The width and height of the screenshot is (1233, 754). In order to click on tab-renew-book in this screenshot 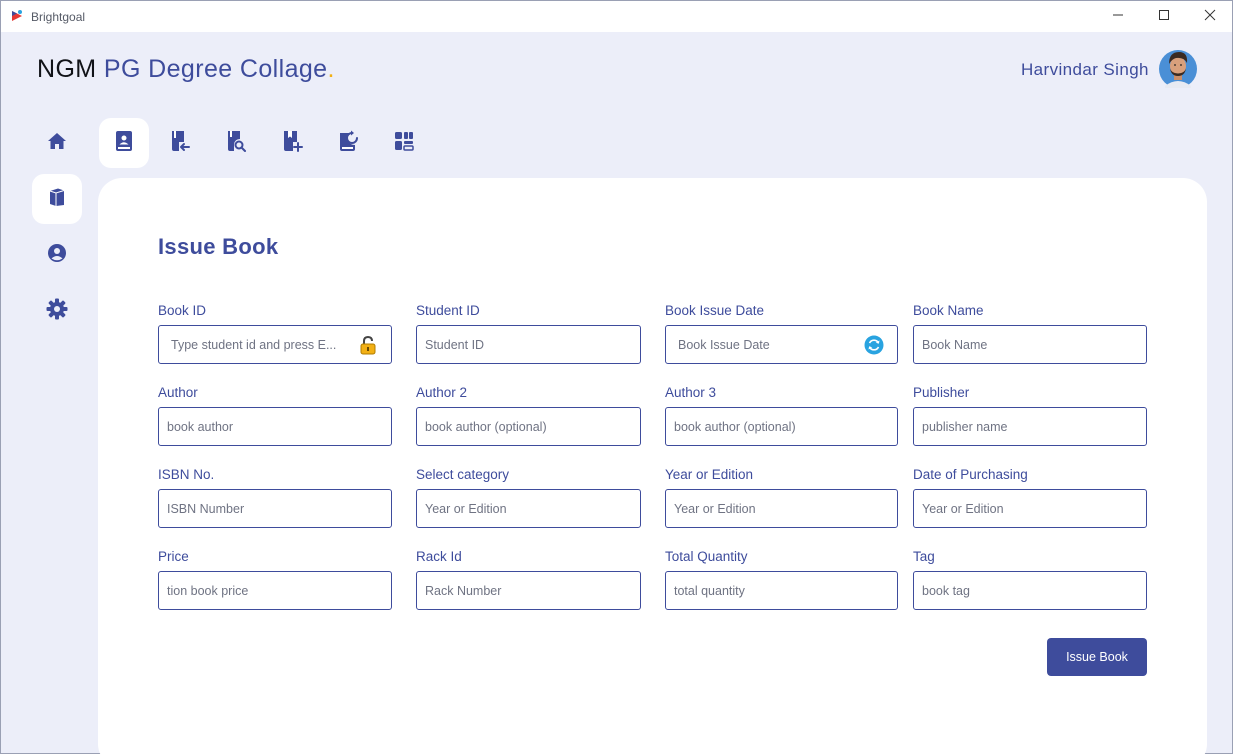, I will do `click(348, 143)`.